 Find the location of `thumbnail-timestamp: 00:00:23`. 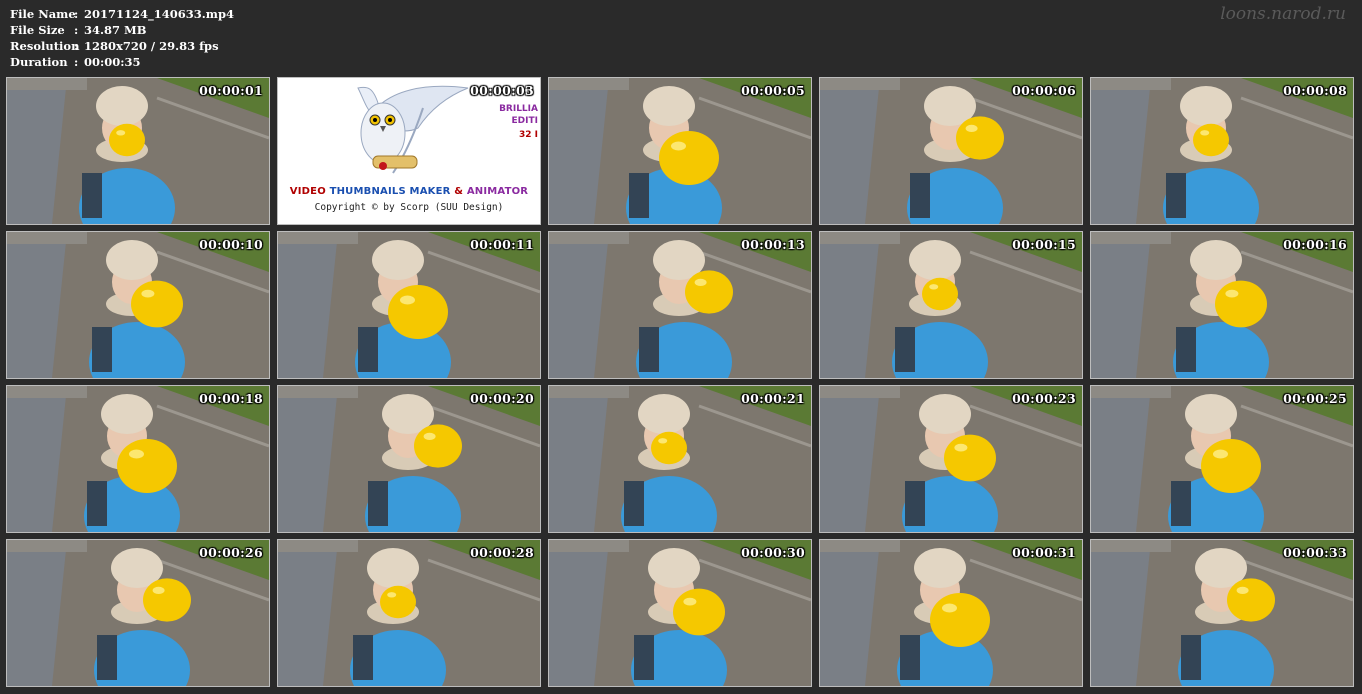

thumbnail-timestamp: 00:00:23 is located at coordinates (1044, 398).